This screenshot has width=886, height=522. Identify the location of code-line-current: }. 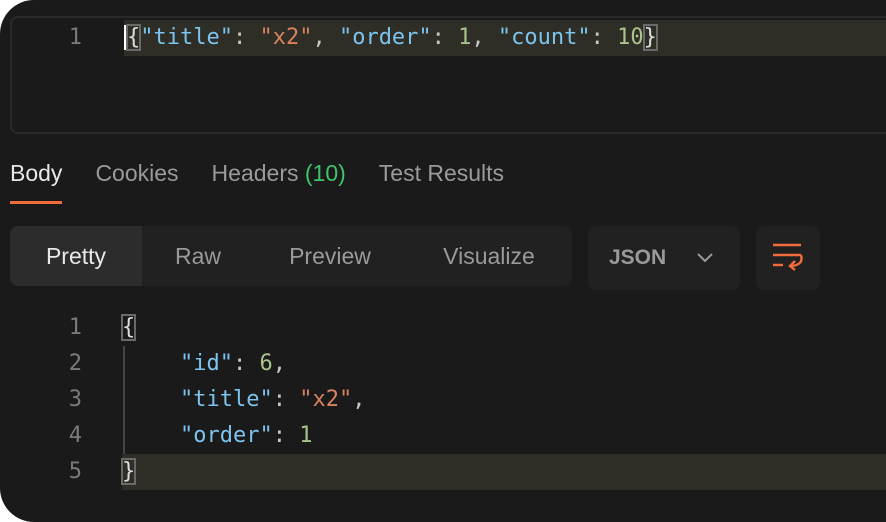
(503, 472).